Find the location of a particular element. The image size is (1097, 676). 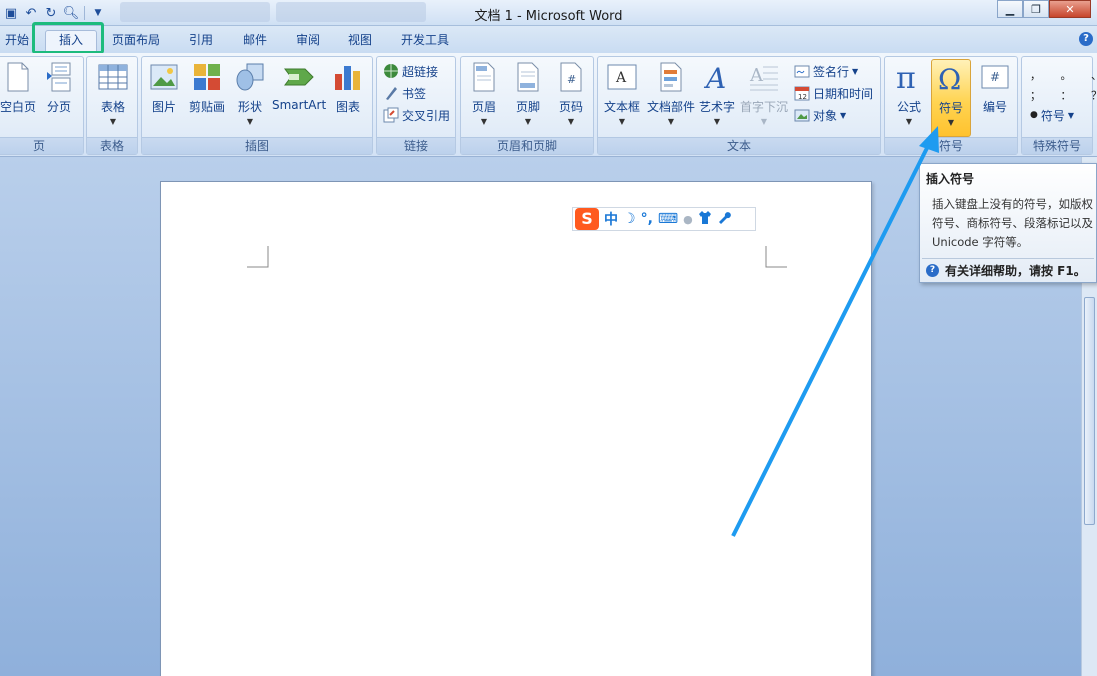

cross-reference-label: 交叉引用 is located at coordinates (426, 115).